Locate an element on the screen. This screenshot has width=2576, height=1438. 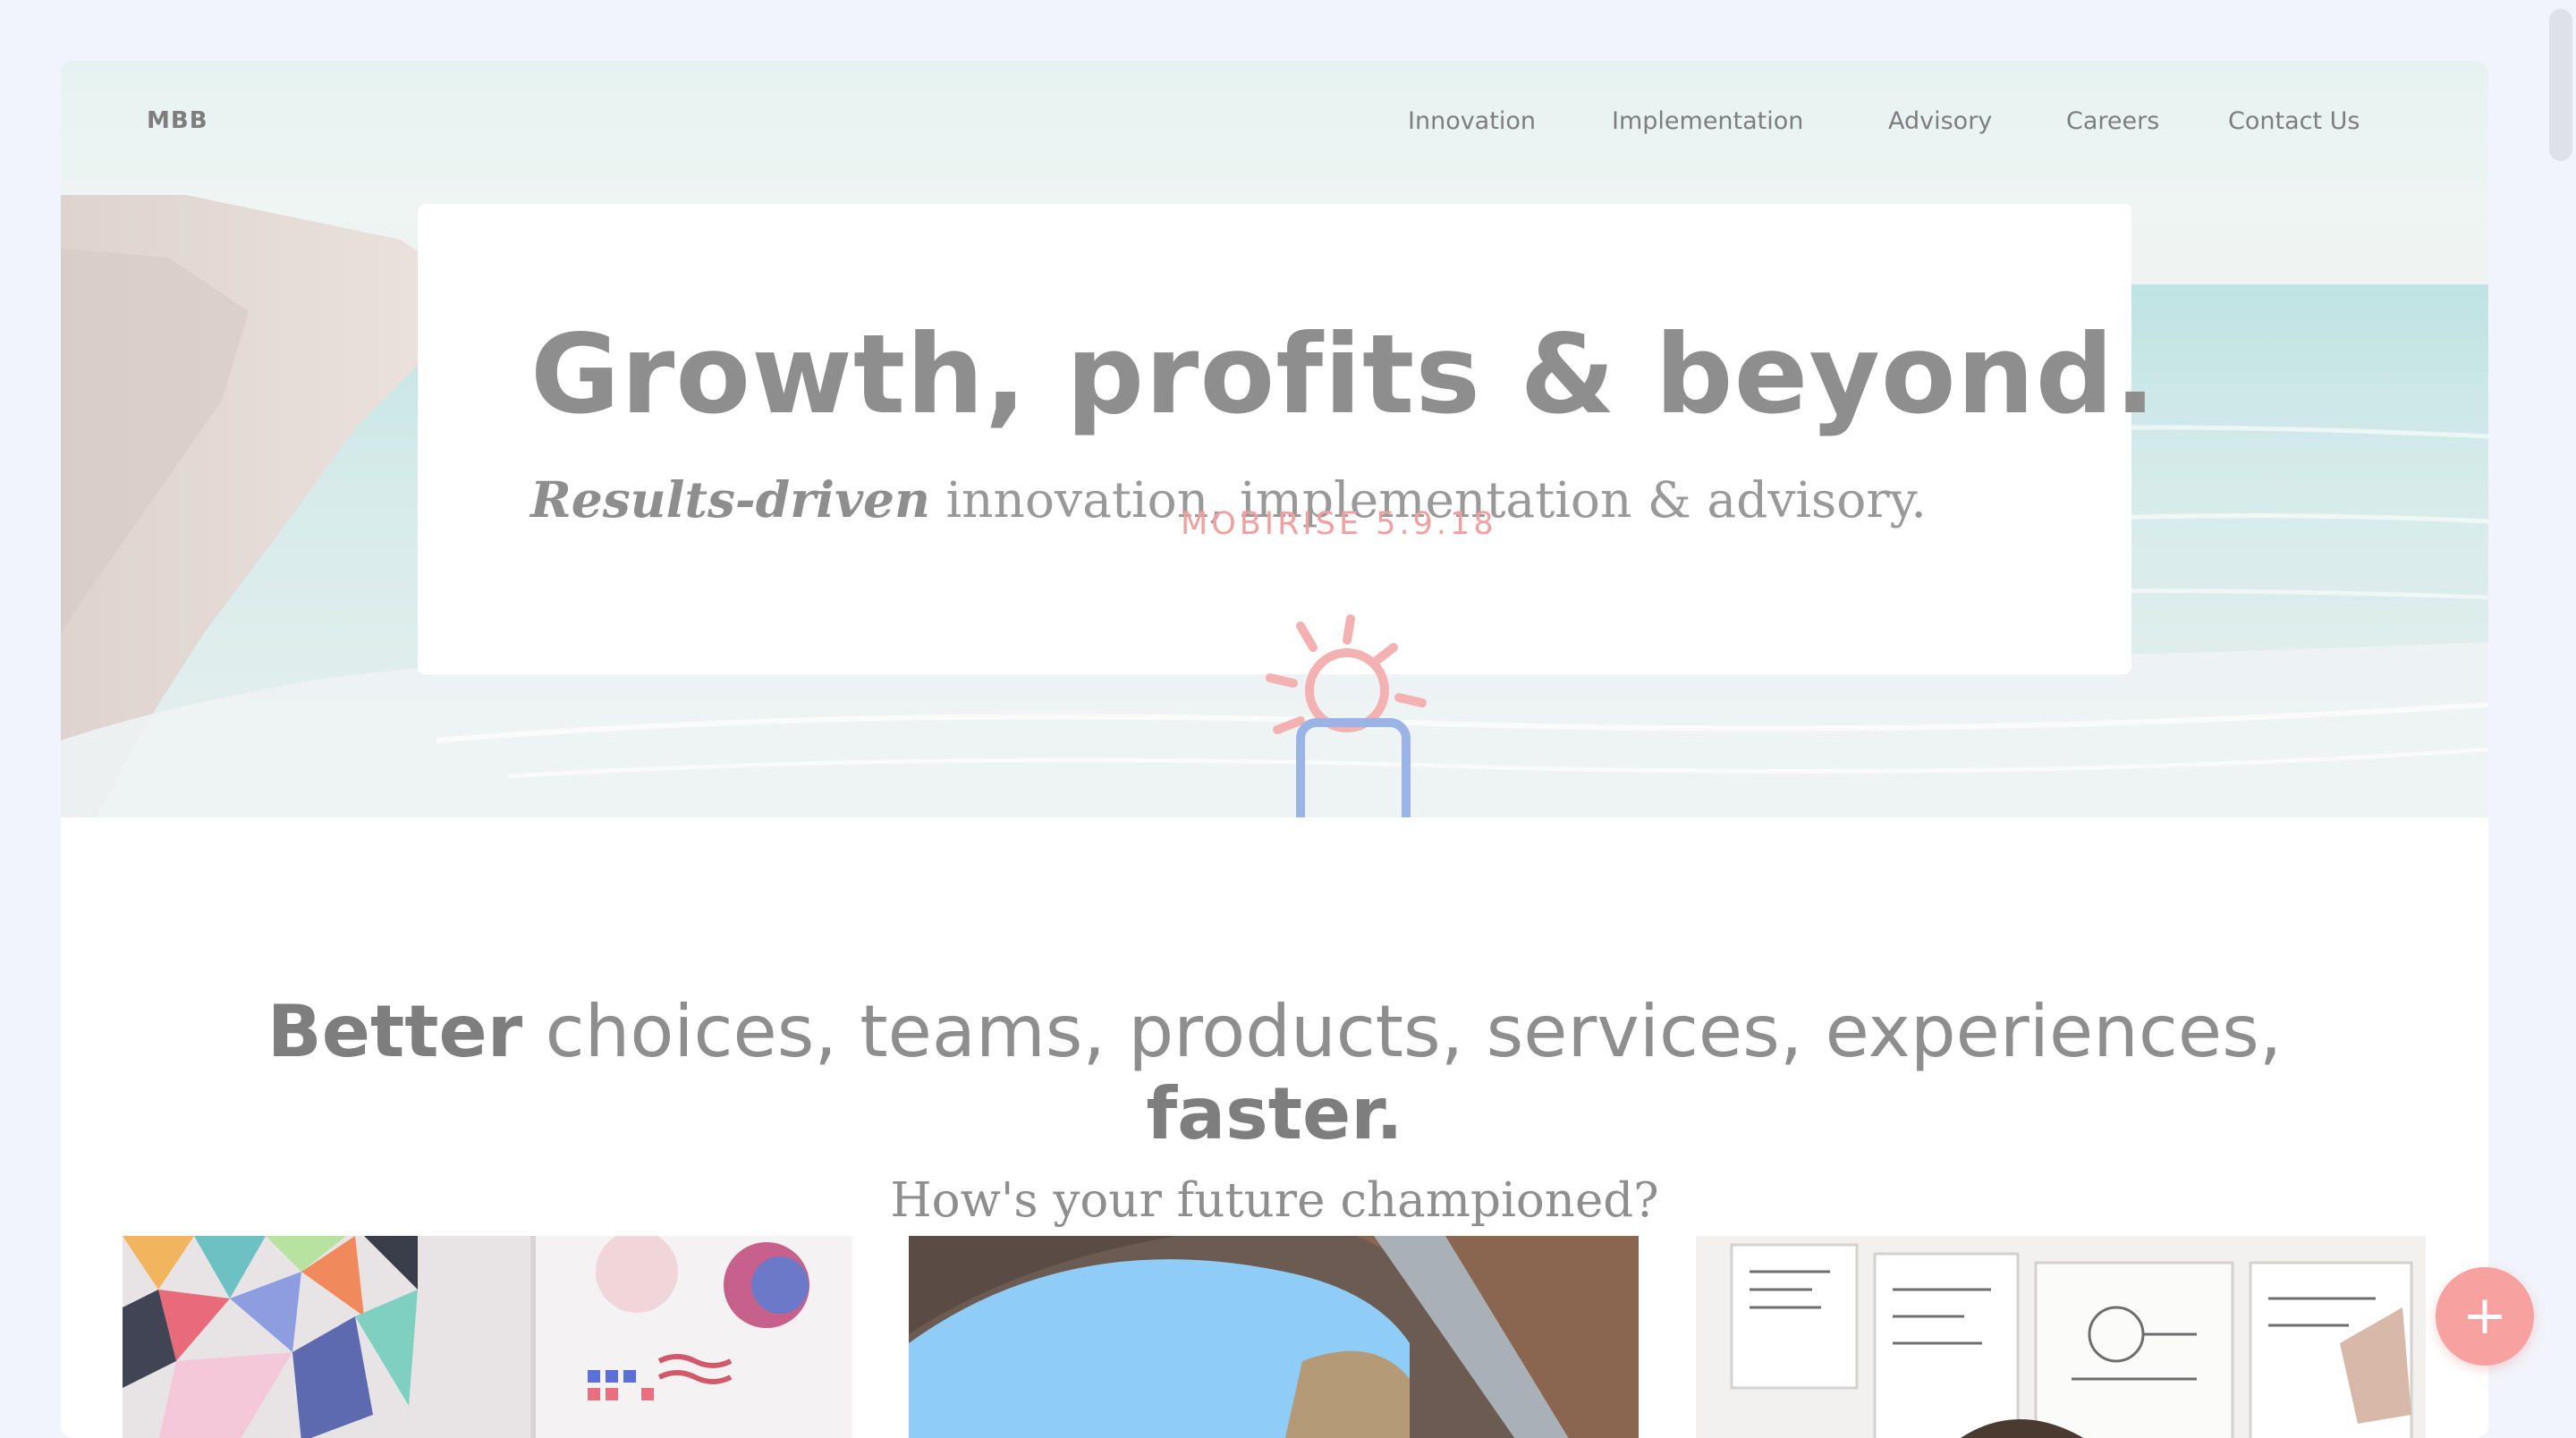
card-image-whiteboard is located at coordinates (2061, 1337).